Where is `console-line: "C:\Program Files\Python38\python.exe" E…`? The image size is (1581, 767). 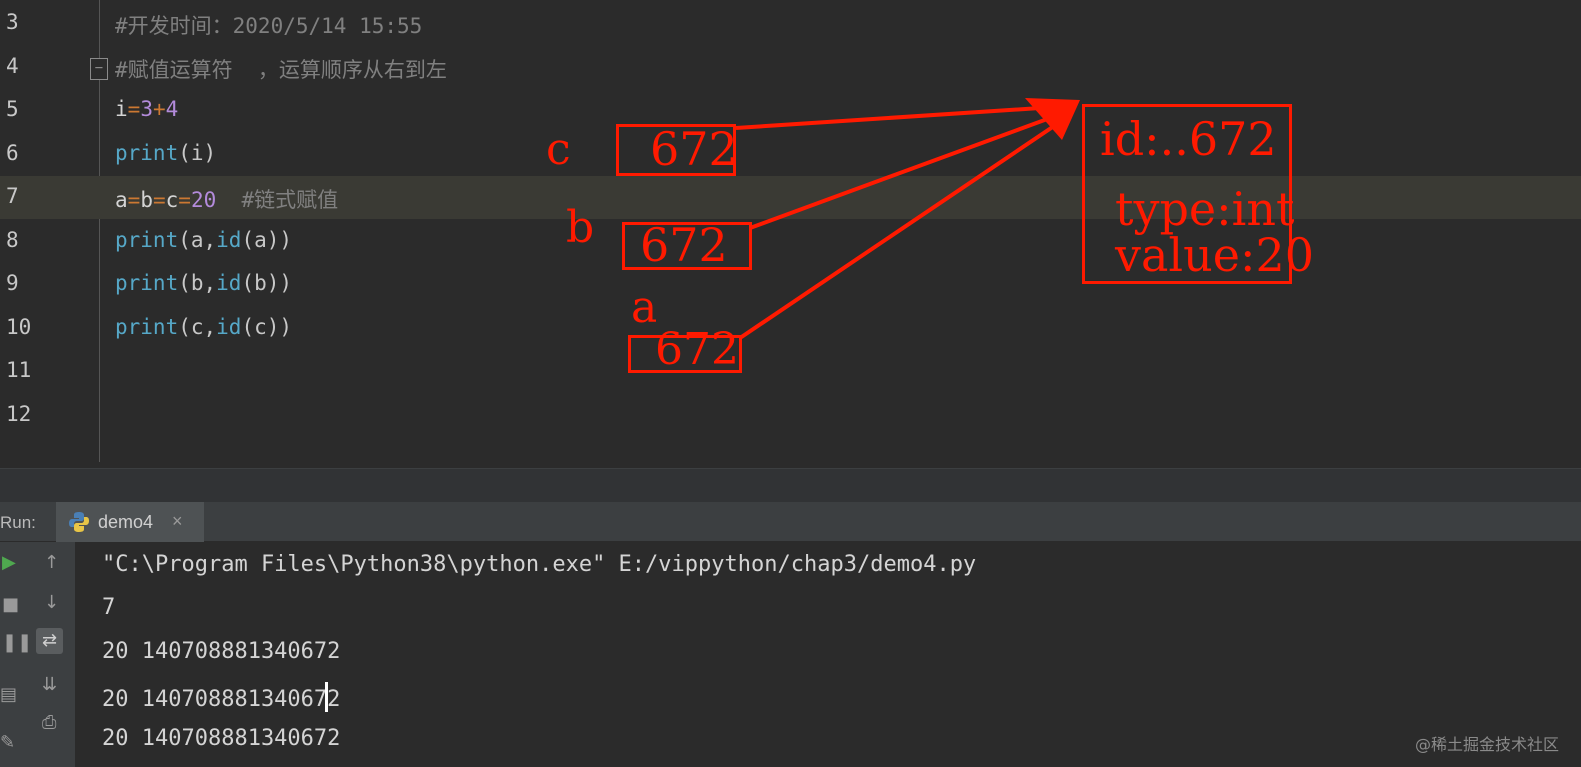 console-line: "C:\Program Files\Python38\python.exe" E… is located at coordinates (539, 564).